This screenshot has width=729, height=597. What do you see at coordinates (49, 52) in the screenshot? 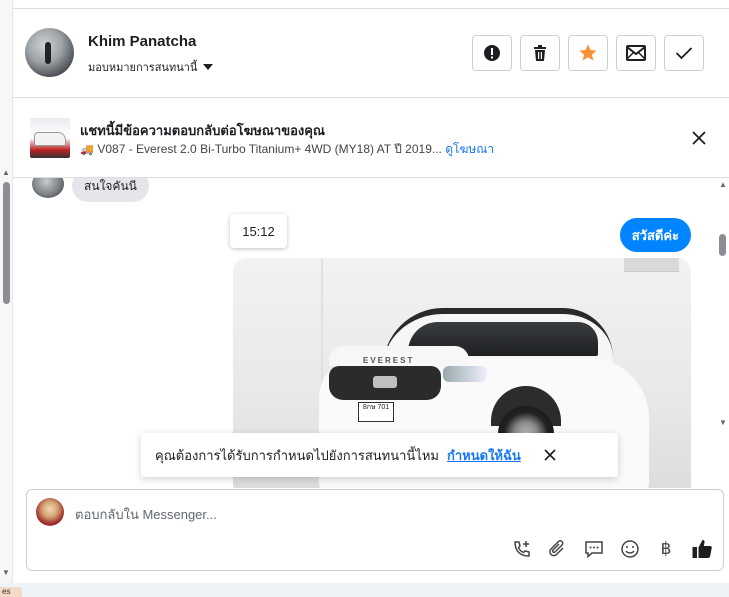
I see `contact-avatar` at bounding box center [49, 52].